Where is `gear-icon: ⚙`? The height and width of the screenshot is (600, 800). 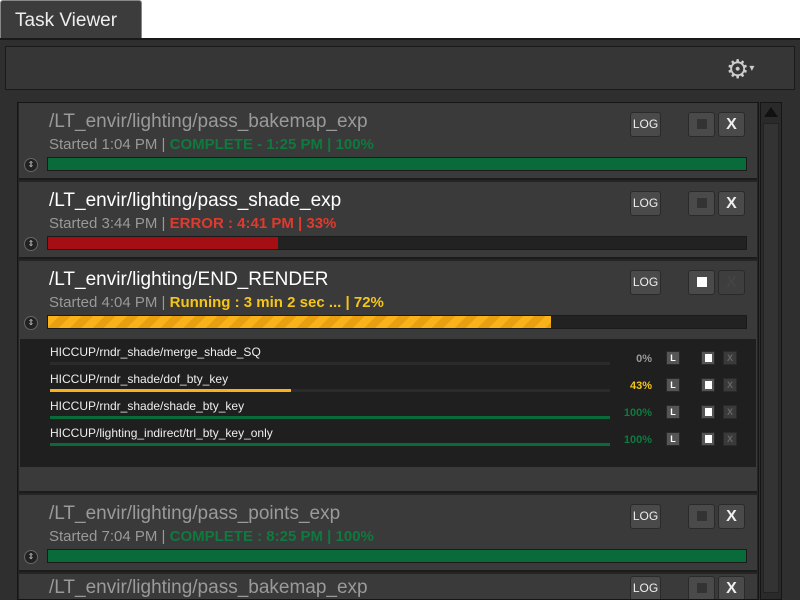
gear-icon: ⚙ is located at coordinates (738, 69).